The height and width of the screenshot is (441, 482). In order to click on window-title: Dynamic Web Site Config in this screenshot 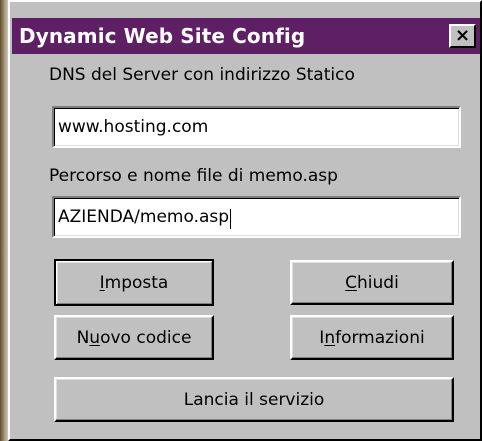, I will do `click(162, 36)`.